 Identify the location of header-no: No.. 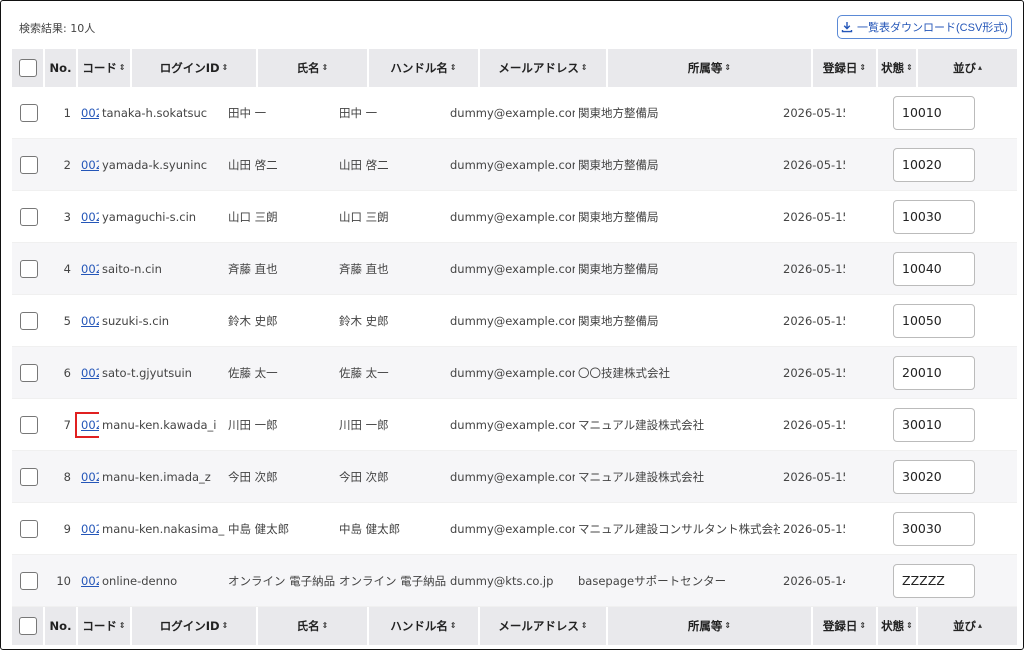
(61, 626).